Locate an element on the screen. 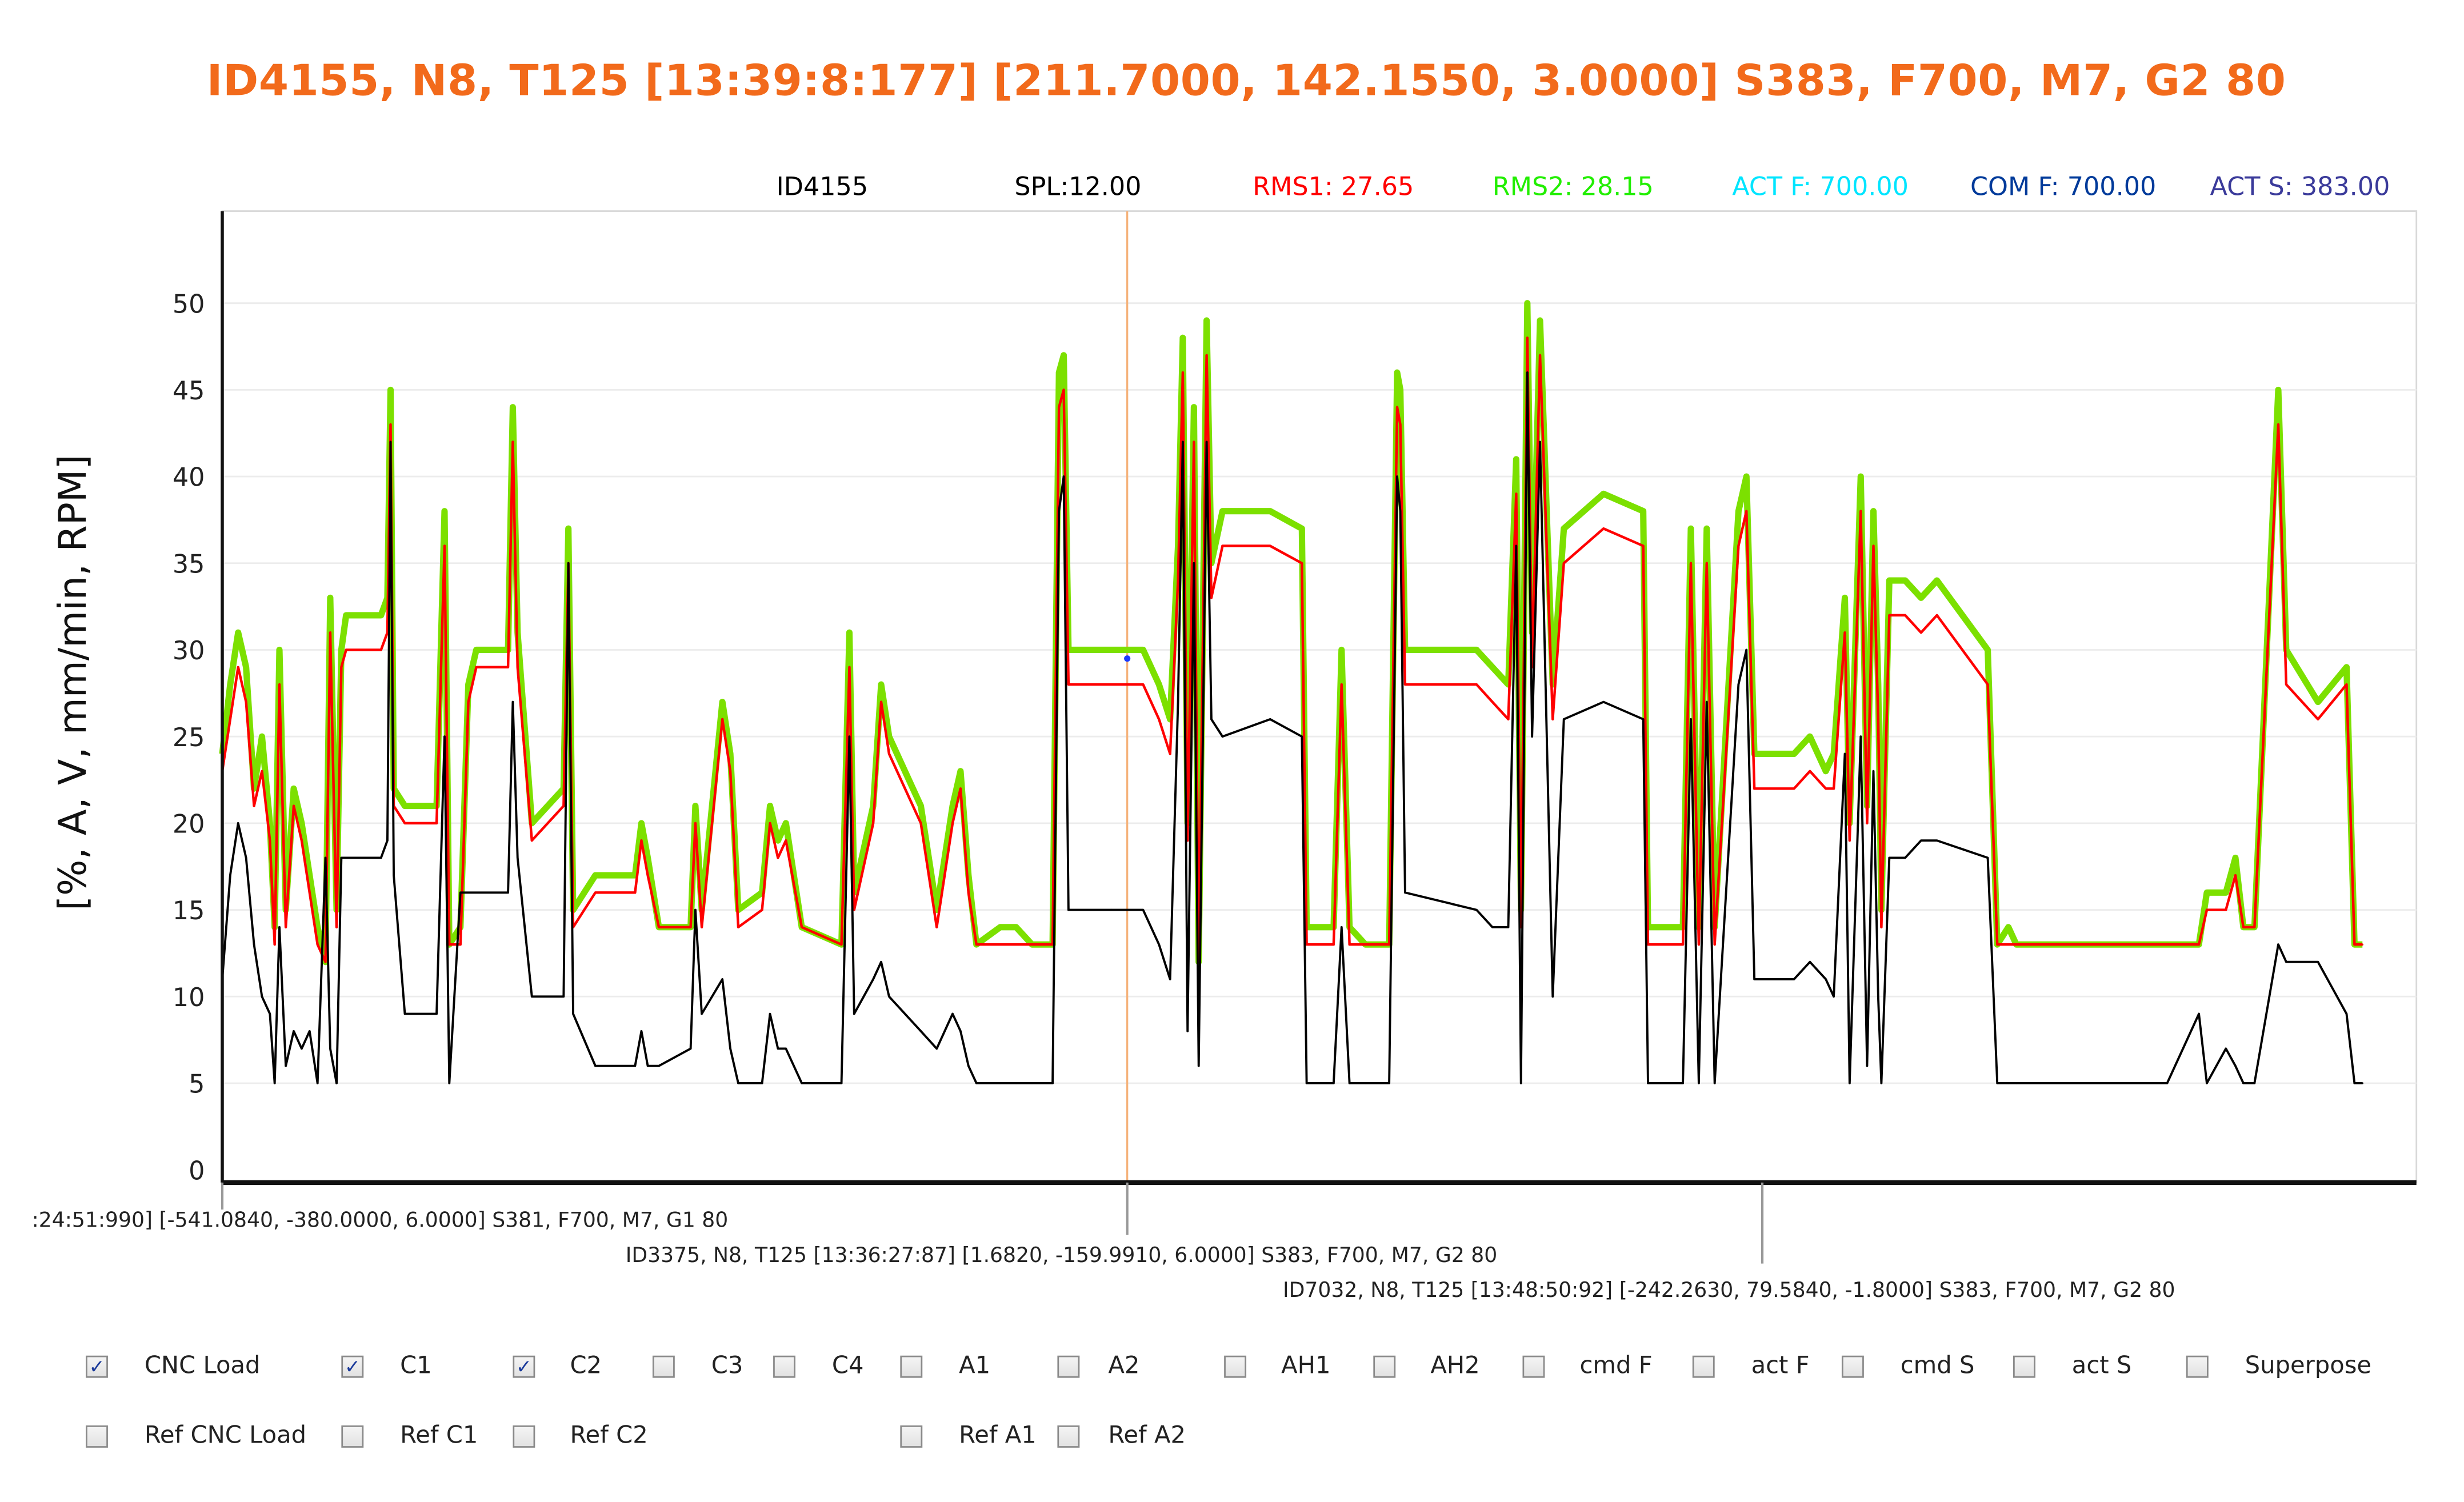 This screenshot has width=2464, height=1502. checkbox-a2 is located at coordinates (1068, 1366).